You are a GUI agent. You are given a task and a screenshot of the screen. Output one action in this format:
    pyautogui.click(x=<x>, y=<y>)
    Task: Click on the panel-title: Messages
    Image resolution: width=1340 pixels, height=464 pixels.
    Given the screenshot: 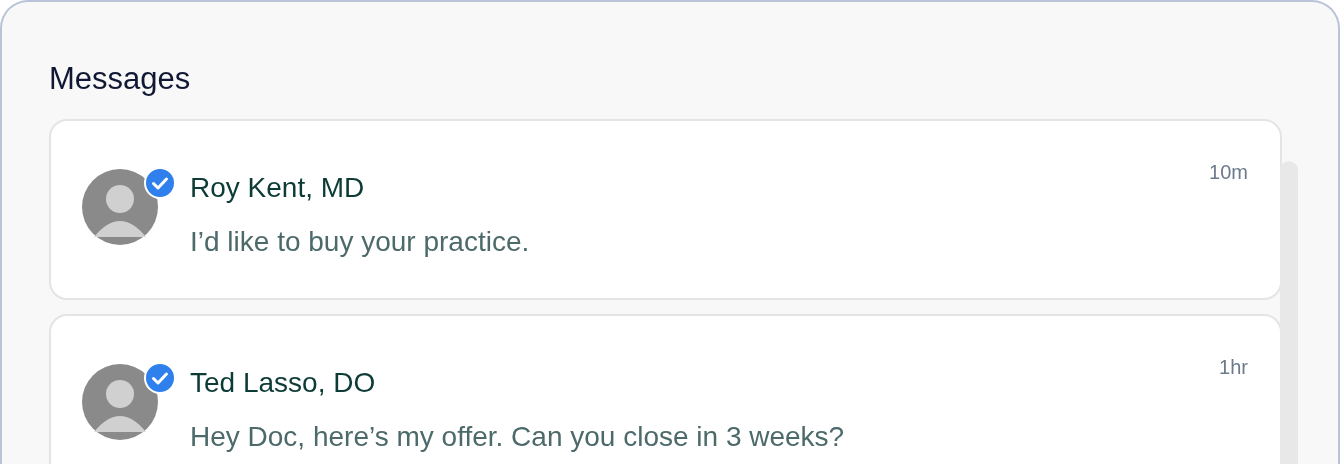 What is the action you would take?
    pyautogui.click(x=120, y=79)
    